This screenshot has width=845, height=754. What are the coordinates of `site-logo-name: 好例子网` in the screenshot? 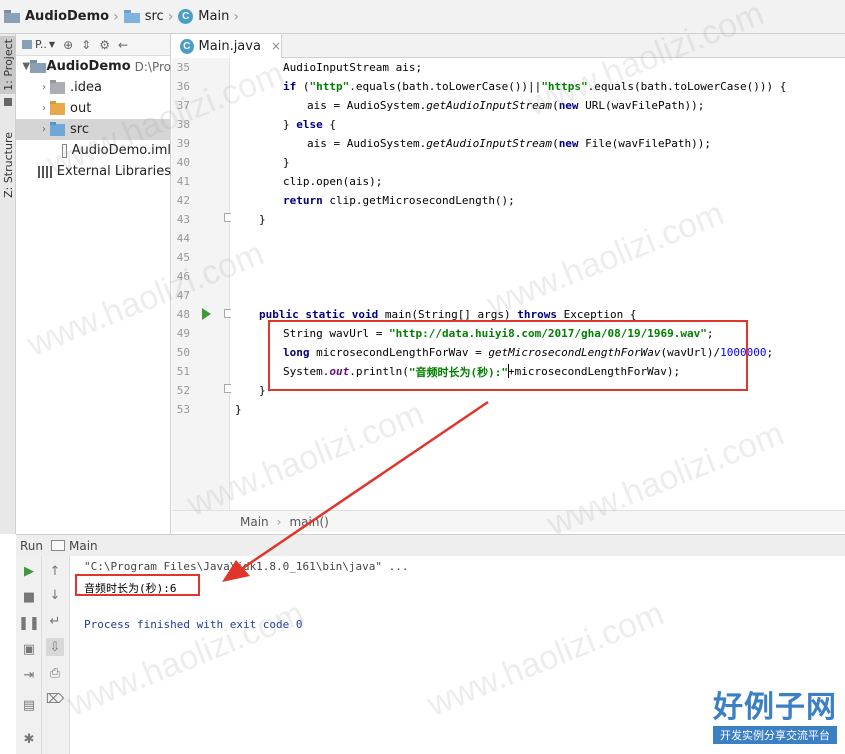 It's located at (775, 707).